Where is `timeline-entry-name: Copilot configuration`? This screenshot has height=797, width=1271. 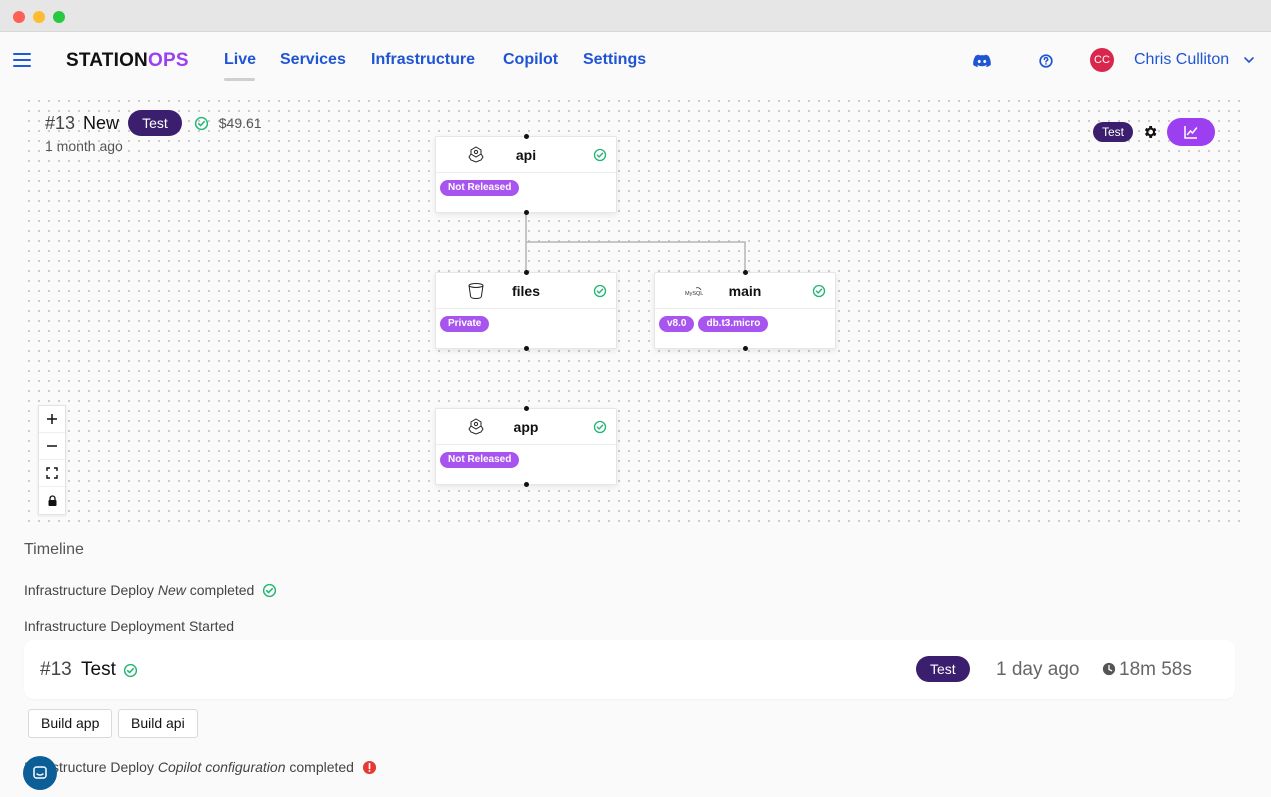
timeline-entry-name: Copilot configuration is located at coordinates (221, 767).